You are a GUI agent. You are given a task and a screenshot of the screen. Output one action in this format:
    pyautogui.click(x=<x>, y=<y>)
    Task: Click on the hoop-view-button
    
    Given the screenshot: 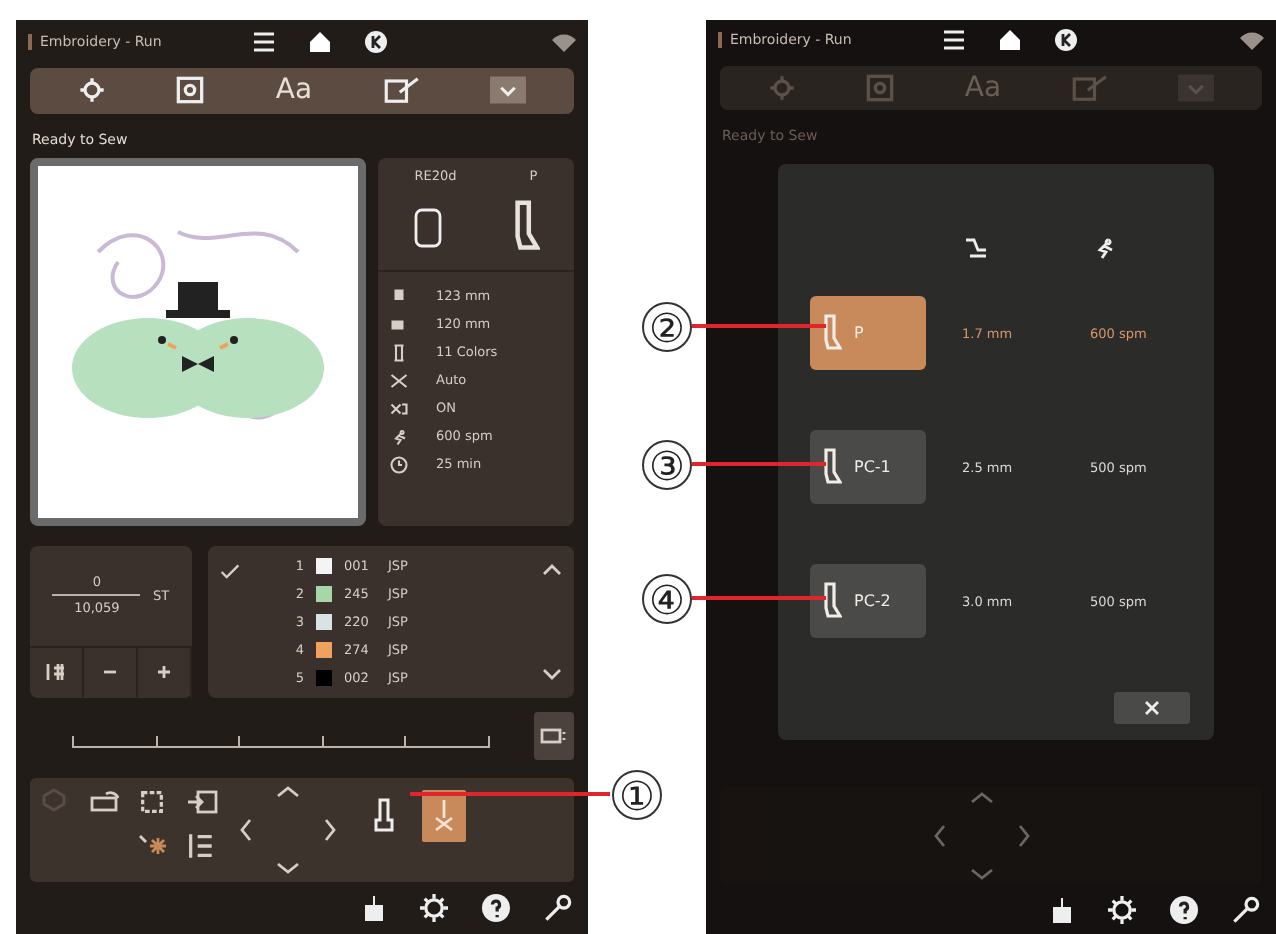 What is the action you would take?
    pyautogui.click(x=554, y=735)
    